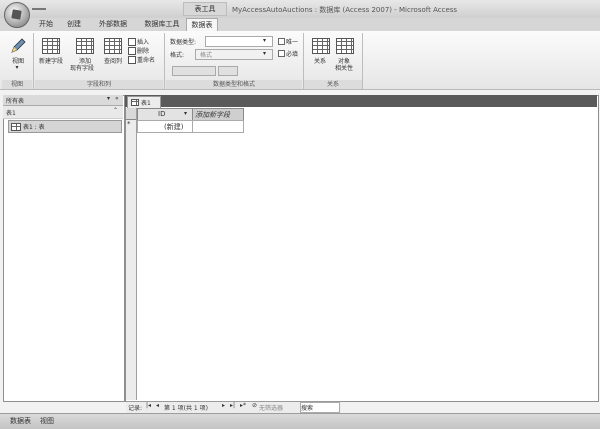  What do you see at coordinates (264, 53) in the screenshot?
I see `format-dropdown-icon: ▾` at bounding box center [264, 53].